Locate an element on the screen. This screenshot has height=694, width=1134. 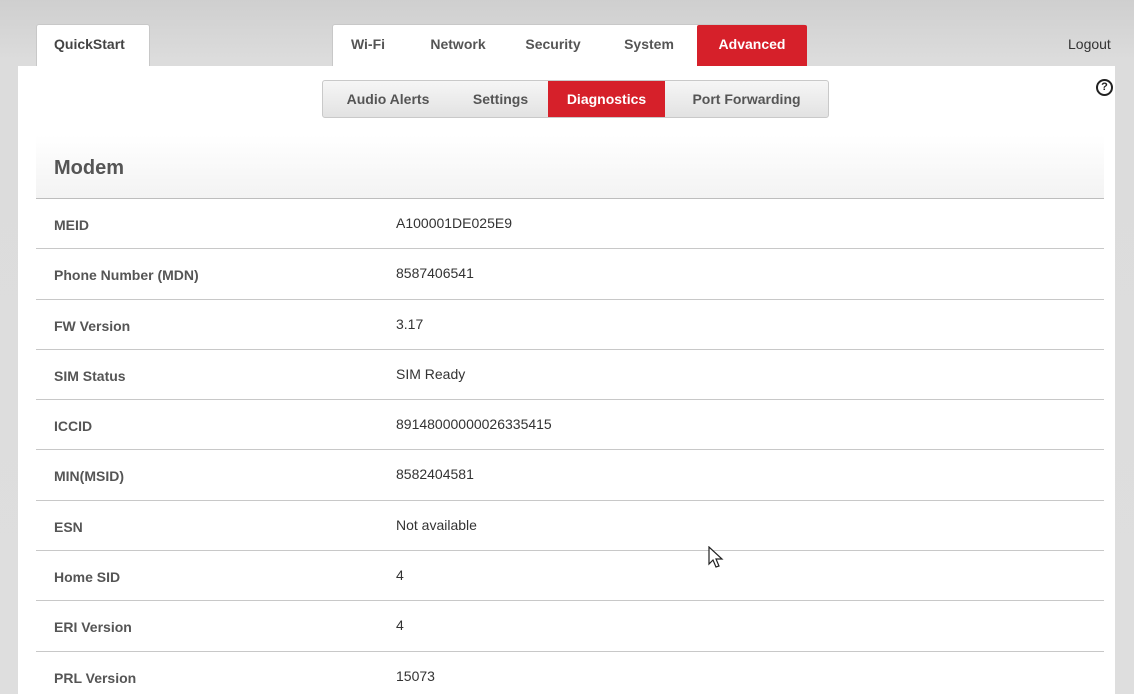
tab-quickstart: QuickStart is located at coordinates (93, 45).